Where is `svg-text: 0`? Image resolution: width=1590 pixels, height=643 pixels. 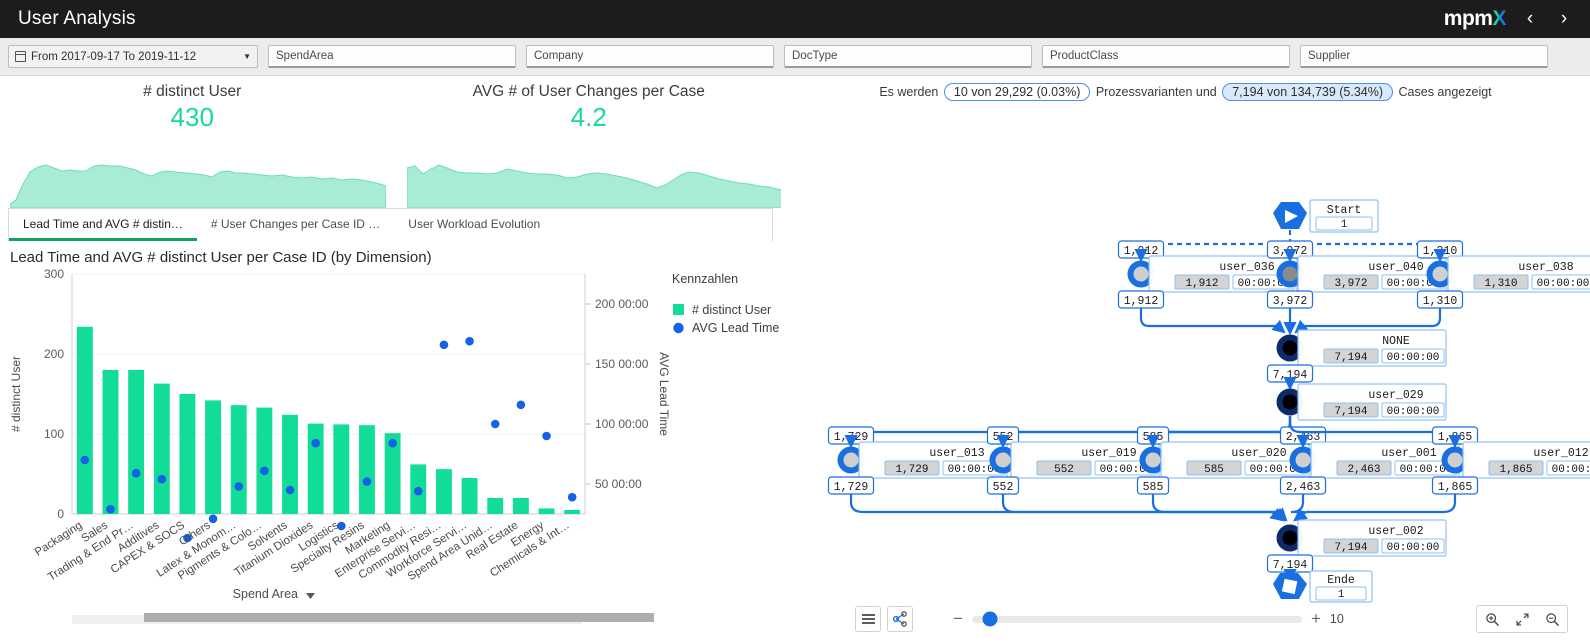
svg-text: 0 is located at coordinates (60, 514).